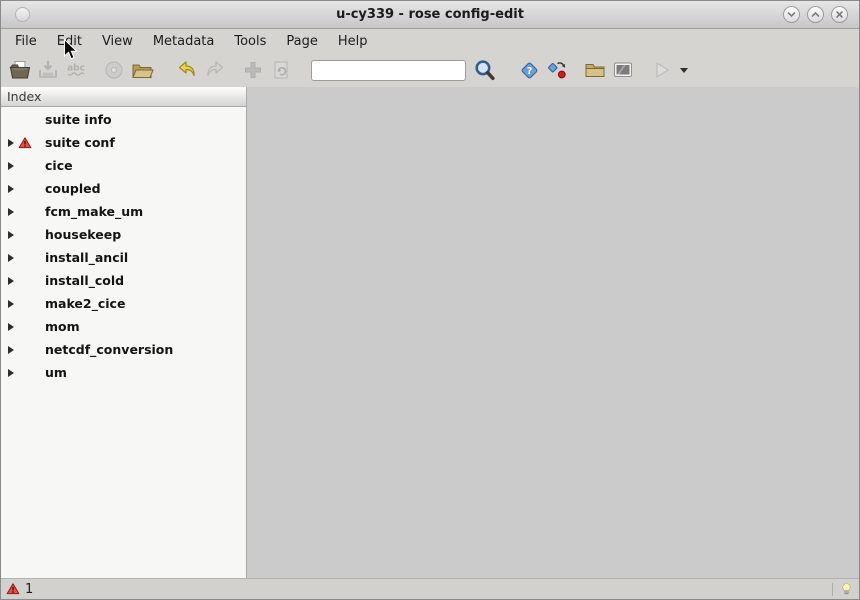 The width and height of the screenshot is (860, 600). I want to click on load-metadata-icon, so click(114, 70).